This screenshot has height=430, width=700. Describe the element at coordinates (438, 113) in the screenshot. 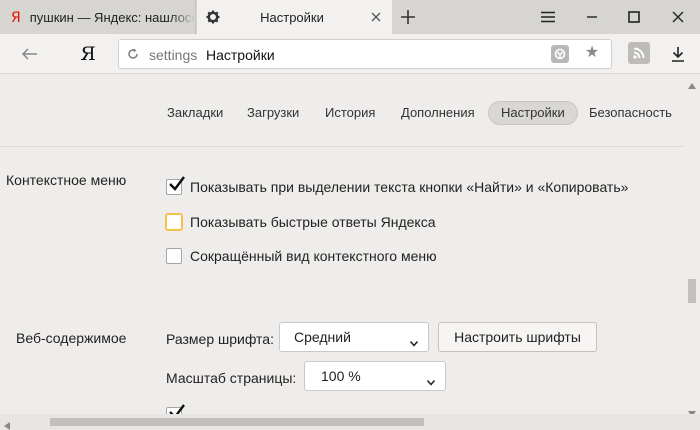

I see `nav-tab-extensions: Дополнения` at that location.